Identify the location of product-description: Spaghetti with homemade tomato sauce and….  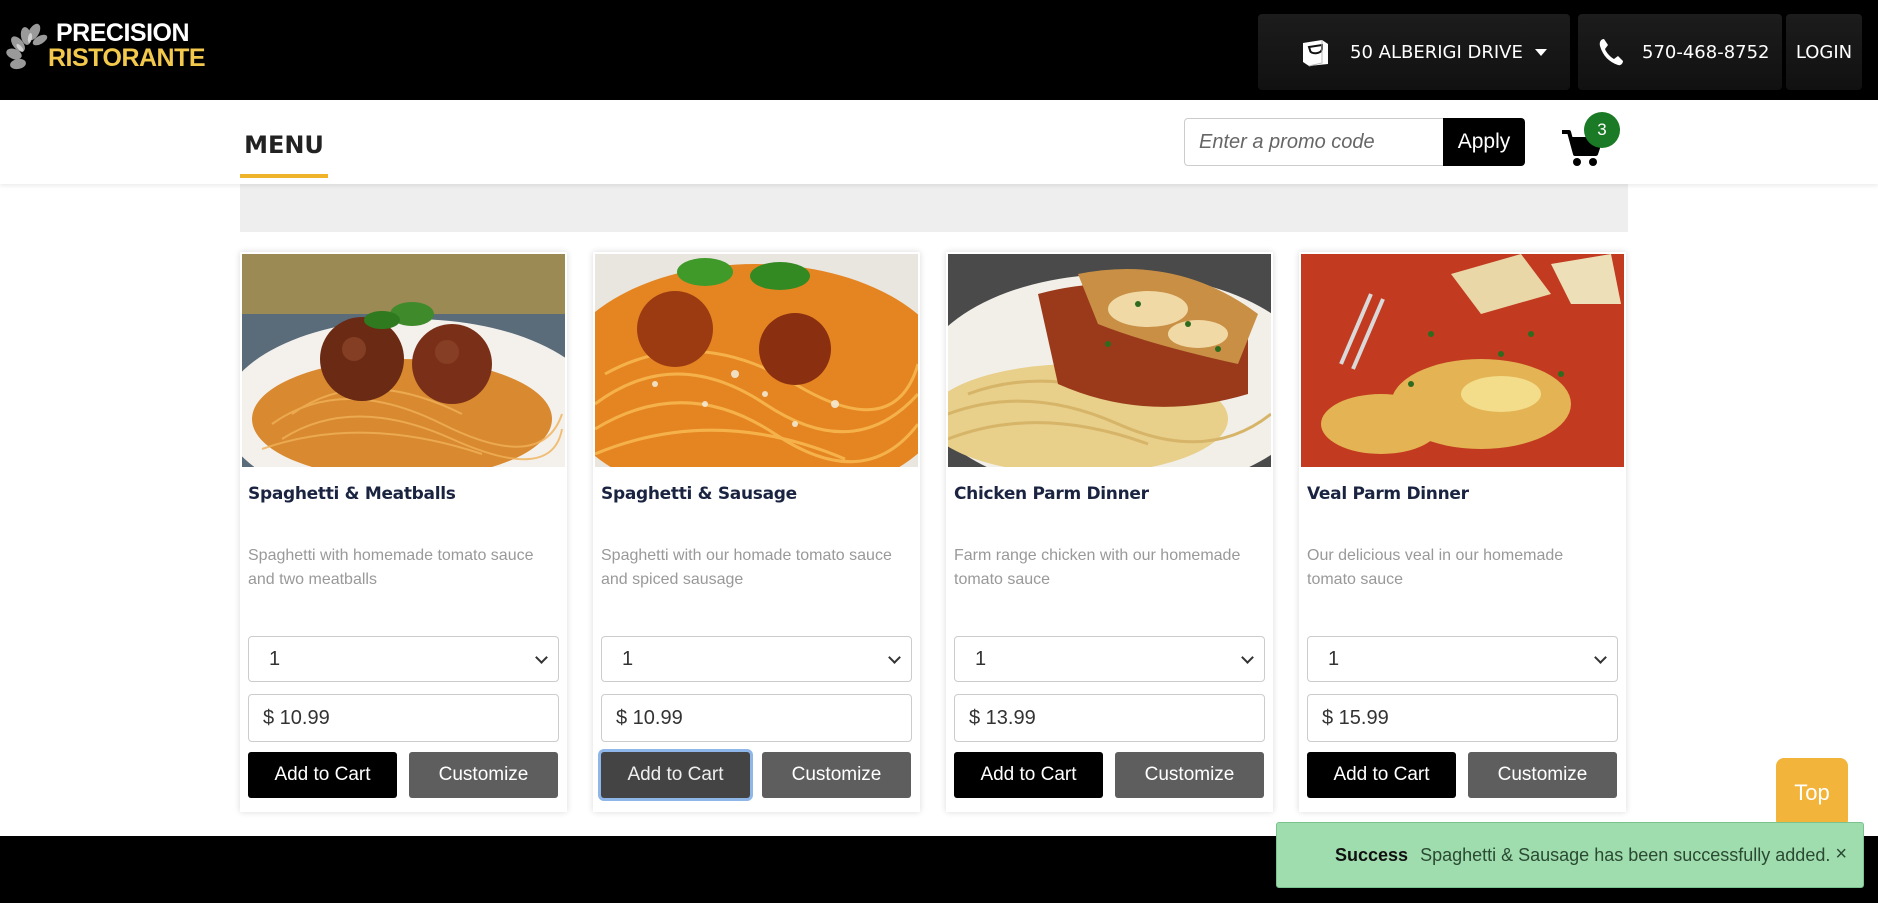
(391, 567).